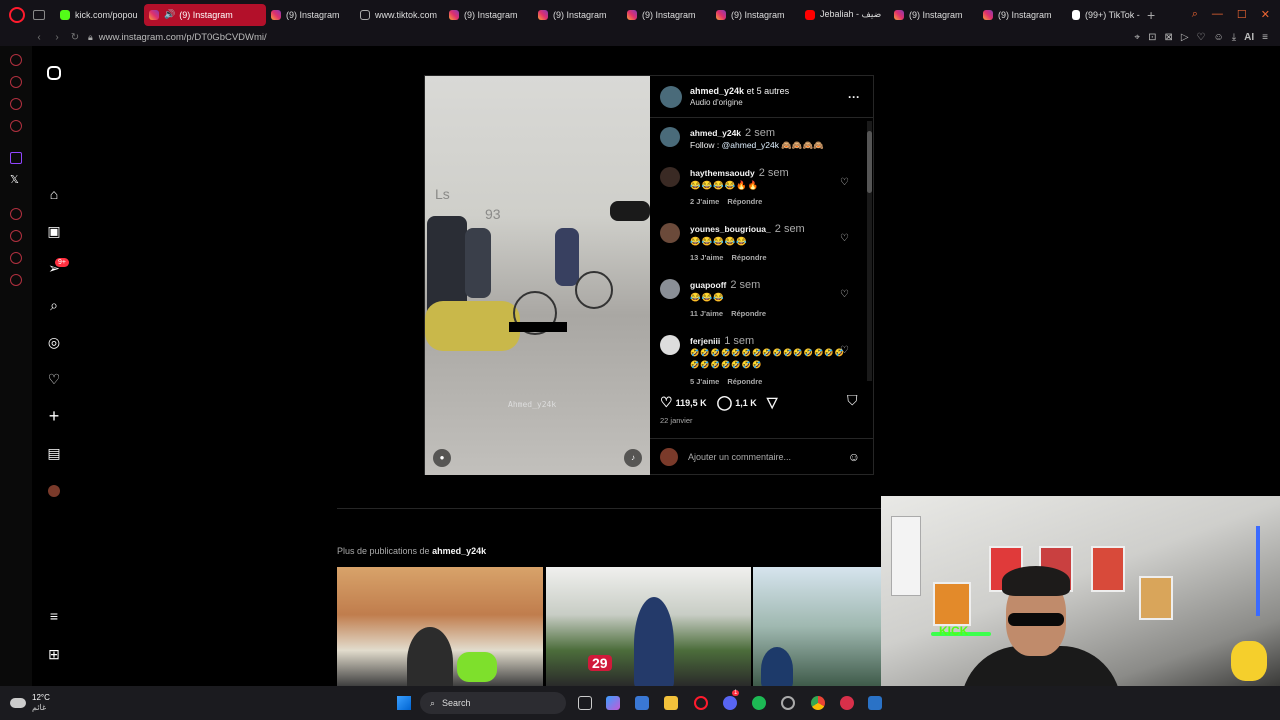 The height and width of the screenshot is (720, 1280). Describe the element at coordinates (759, 703) in the screenshot. I see `spotify-icon` at that location.